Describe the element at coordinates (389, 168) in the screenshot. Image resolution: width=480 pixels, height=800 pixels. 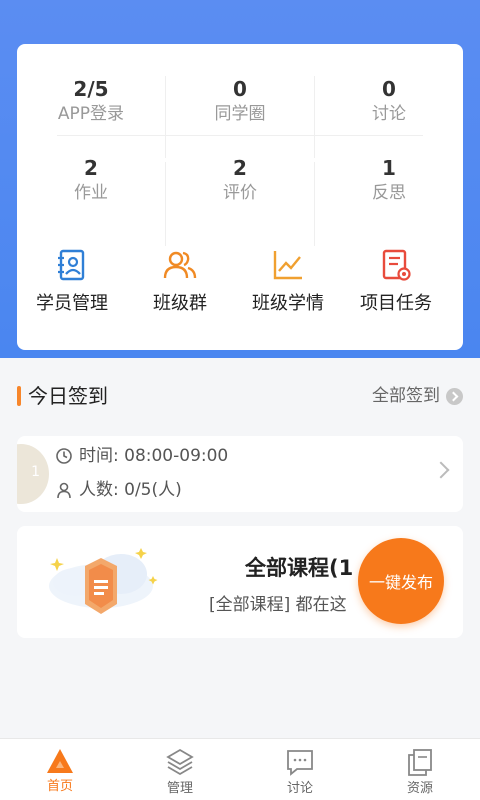
I see `stat-value: 1` at that location.